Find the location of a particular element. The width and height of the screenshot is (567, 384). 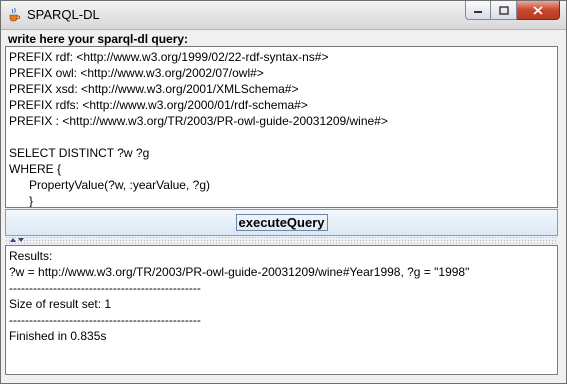

maximize-icon is located at coordinates (503, 10).